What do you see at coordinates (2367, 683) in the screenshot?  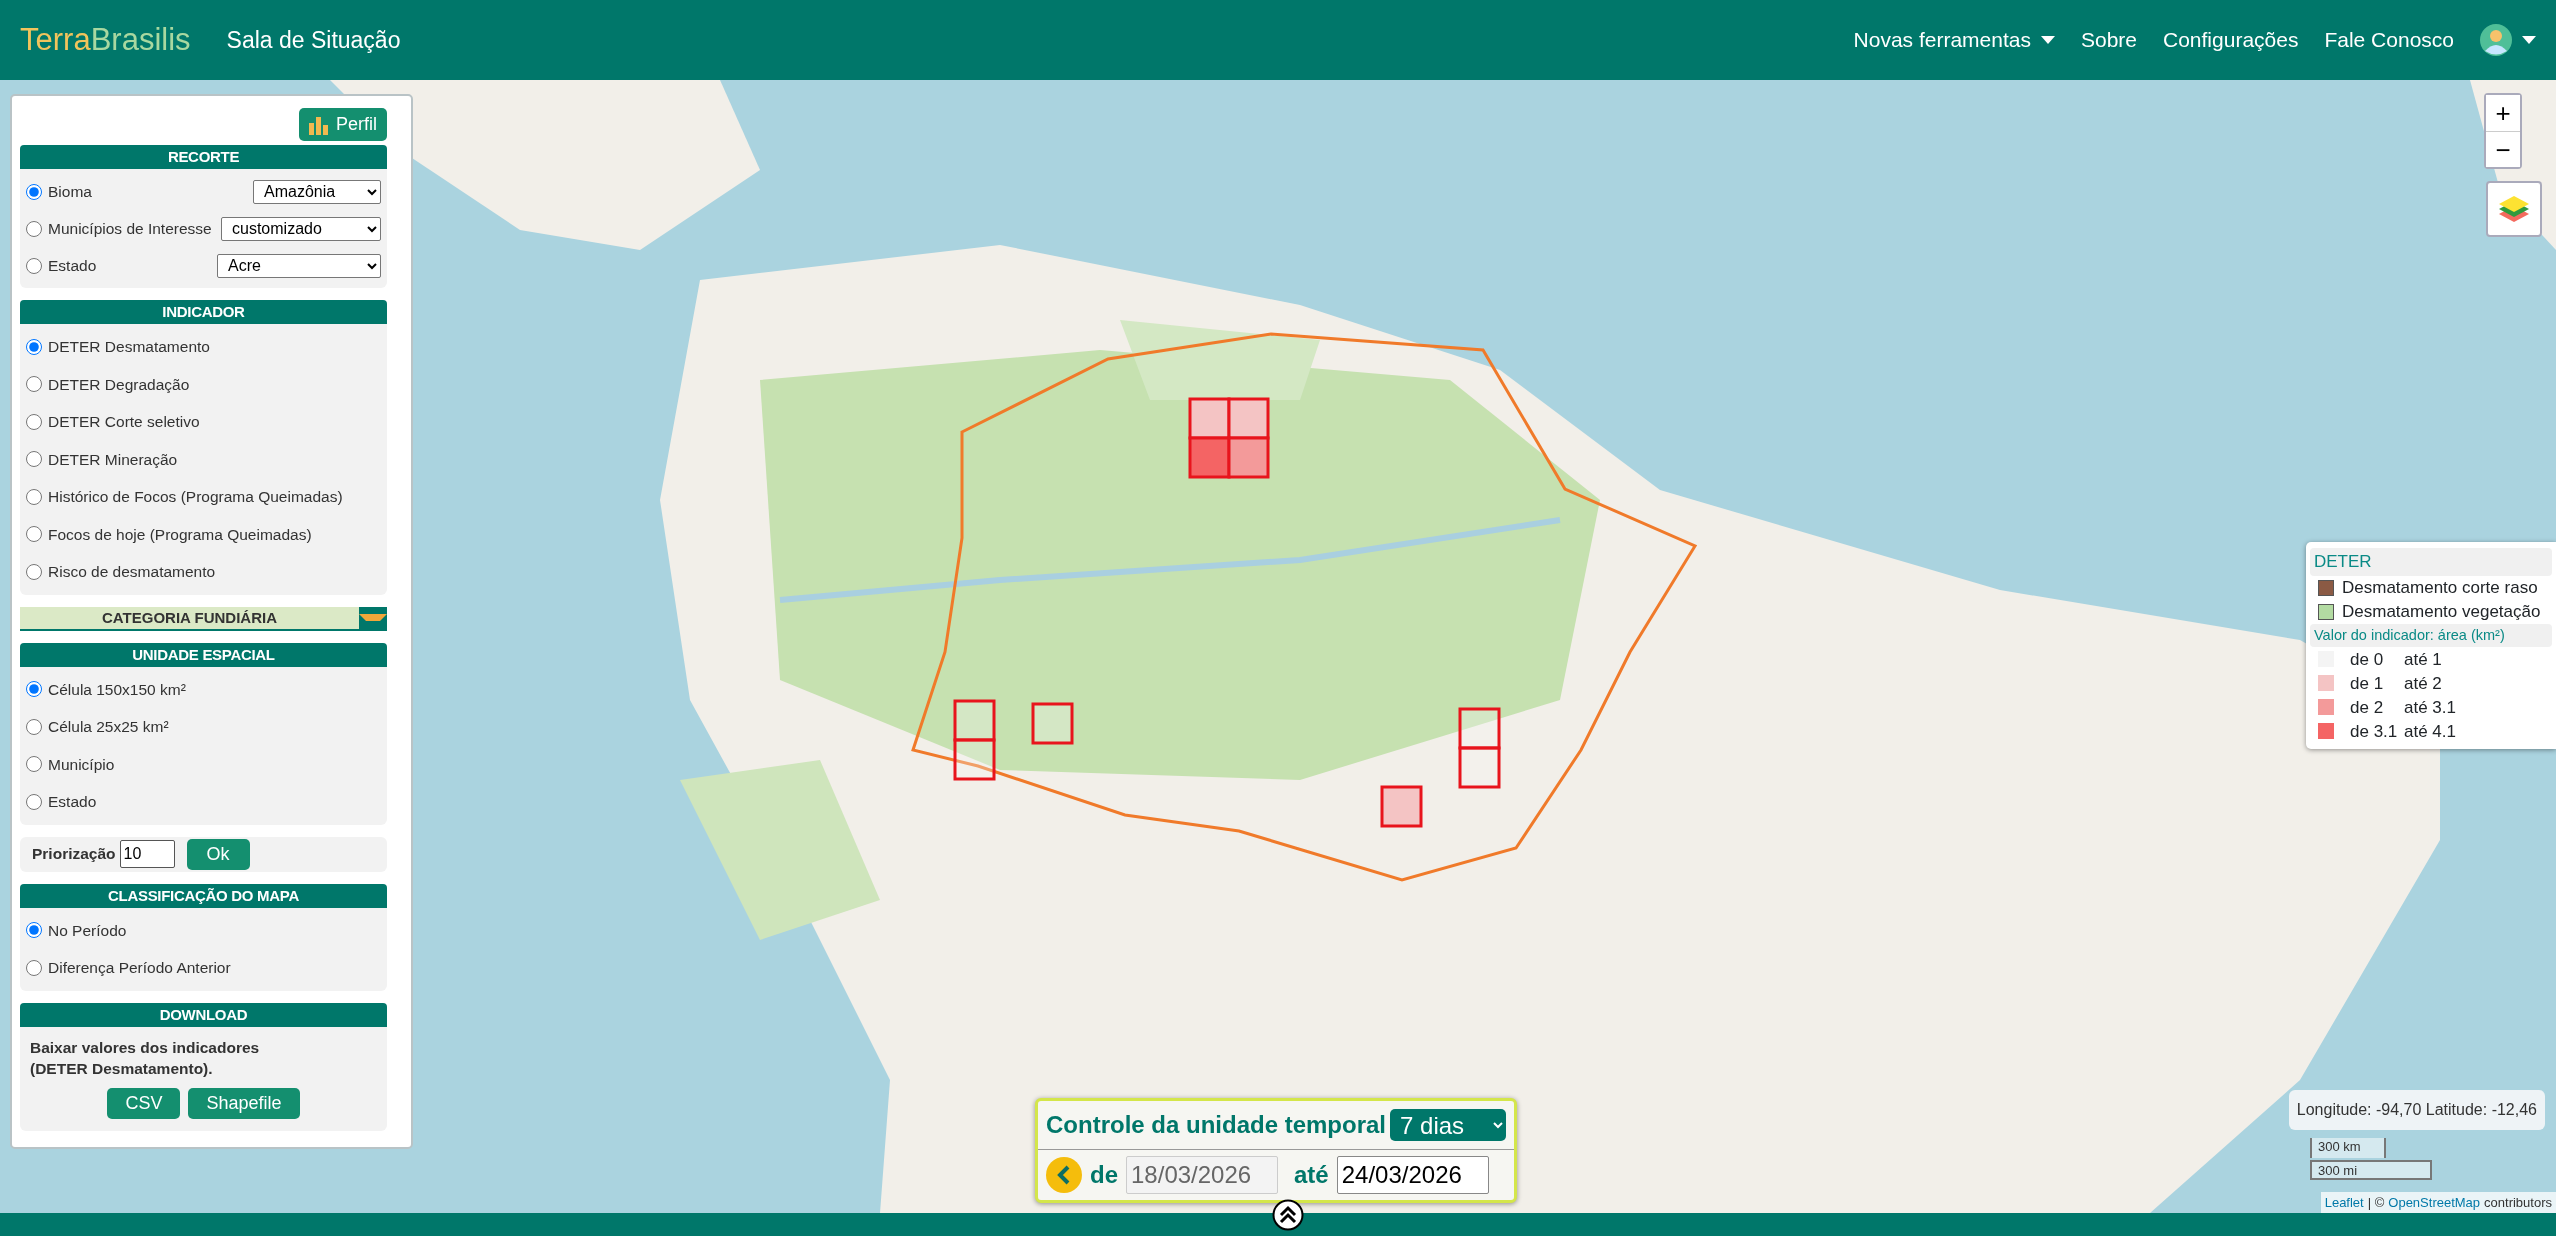 I see `range-label: de 1` at bounding box center [2367, 683].